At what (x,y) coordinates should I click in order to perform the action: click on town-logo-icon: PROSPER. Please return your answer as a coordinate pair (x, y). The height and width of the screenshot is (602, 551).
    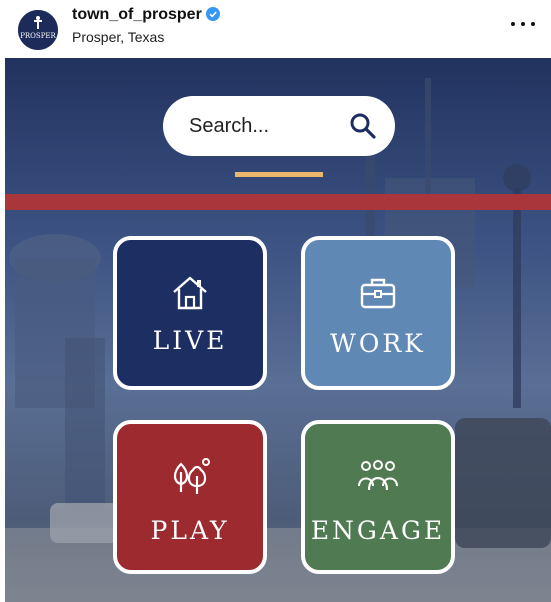
    Looking at the image, I should click on (38, 30).